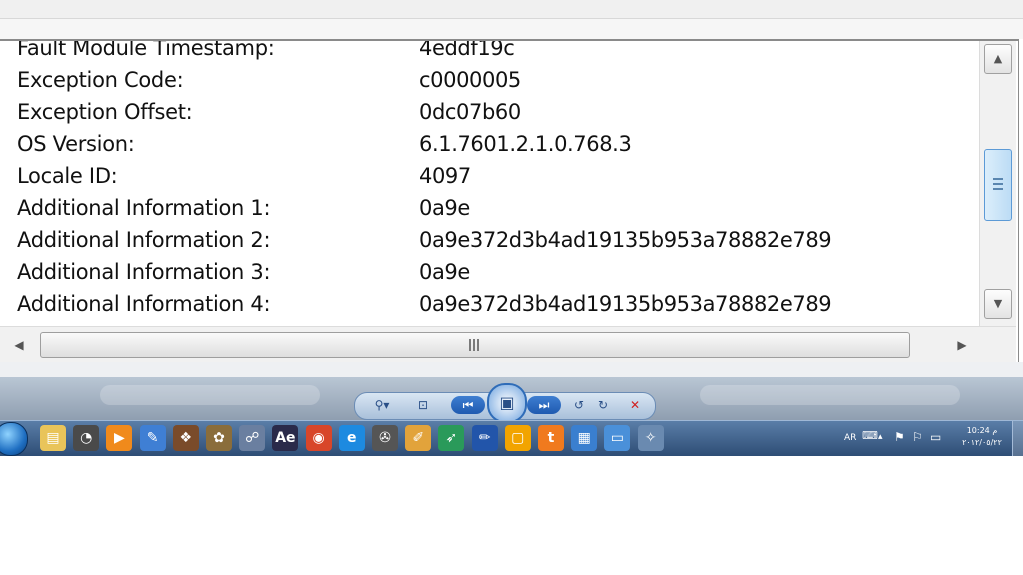 The width and height of the screenshot is (1023, 575). What do you see at coordinates (423, 405) in the screenshot?
I see `fit-window-icon: ⊡` at bounding box center [423, 405].